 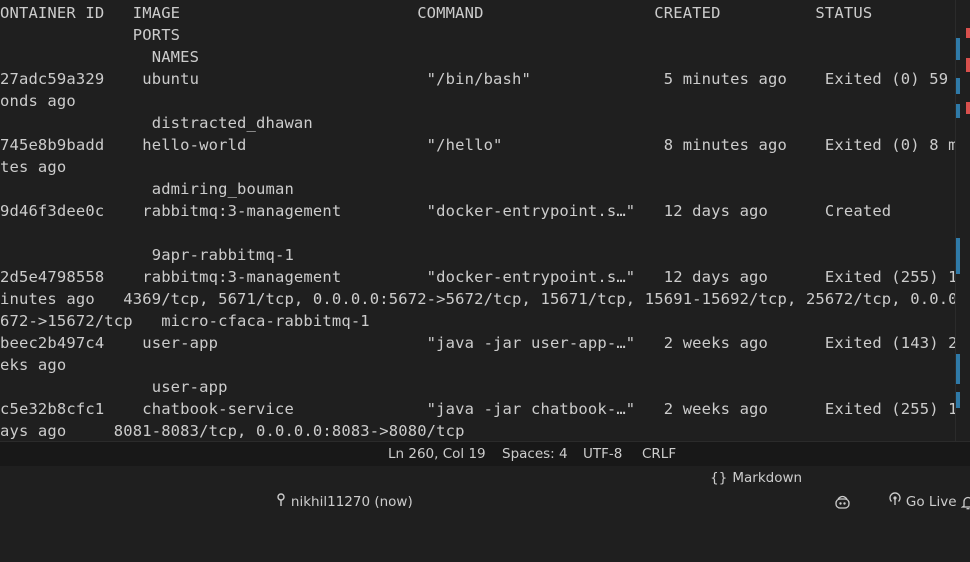 What do you see at coordinates (90, 35) in the screenshot?
I see `terminal-line: PORTS` at bounding box center [90, 35].